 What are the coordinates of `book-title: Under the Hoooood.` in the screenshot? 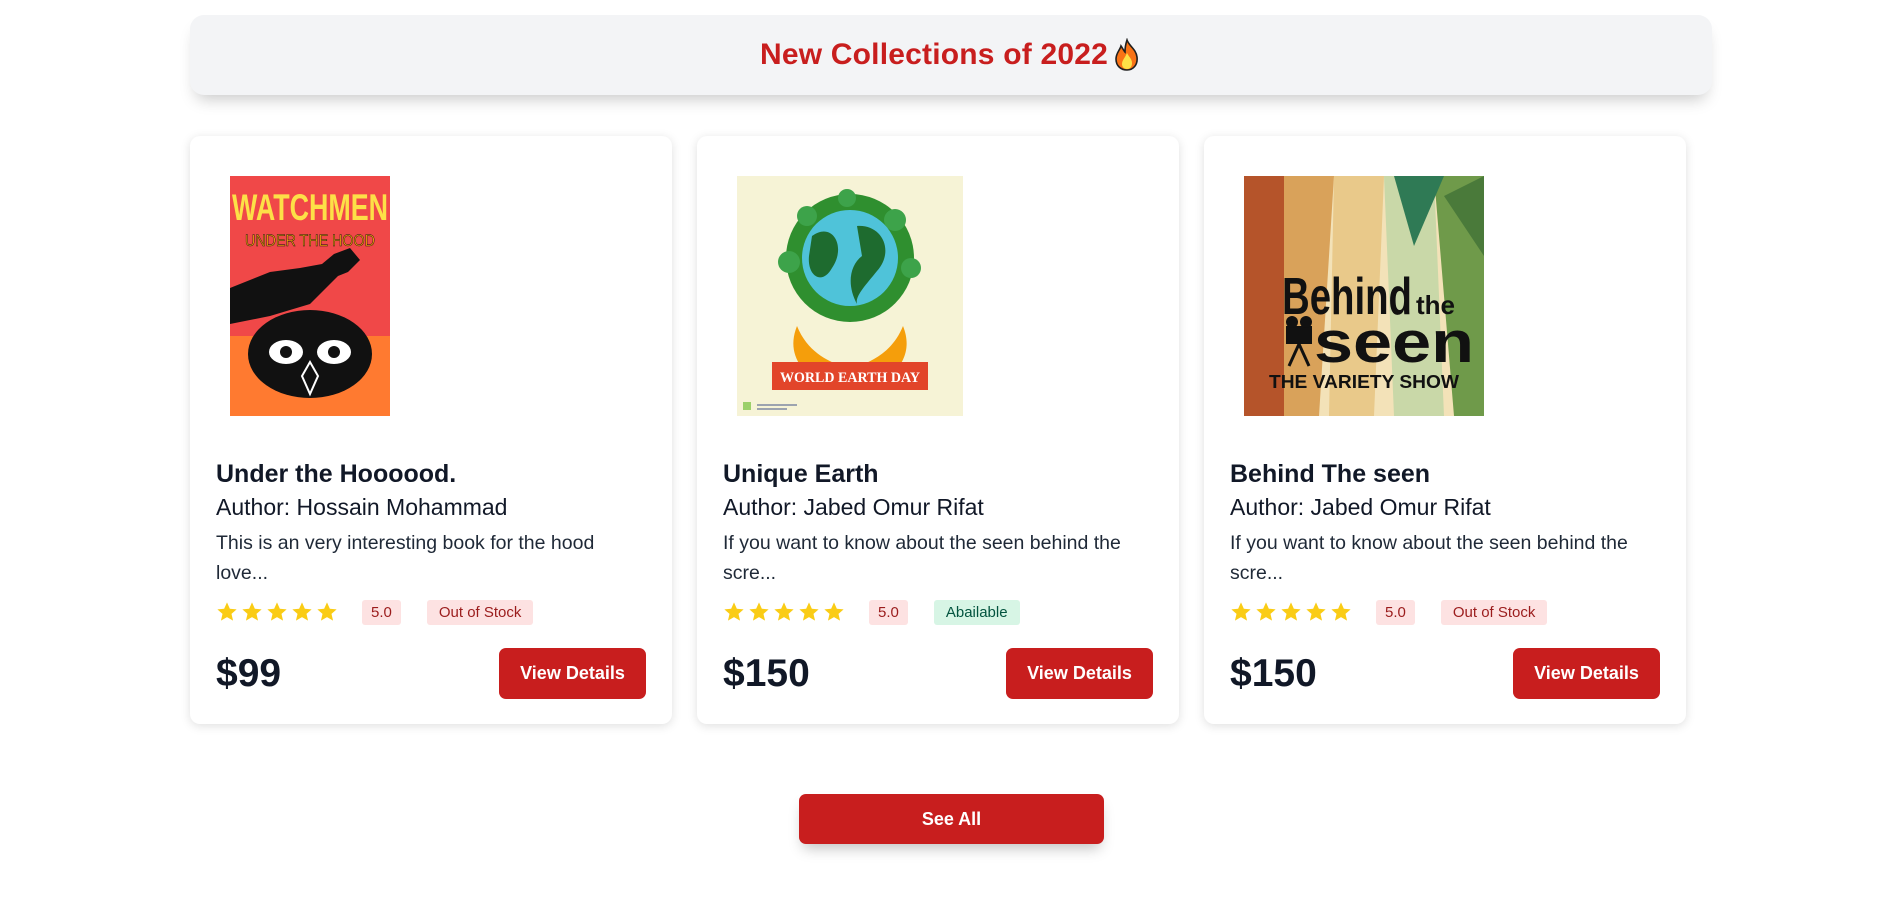 It's located at (336, 474).